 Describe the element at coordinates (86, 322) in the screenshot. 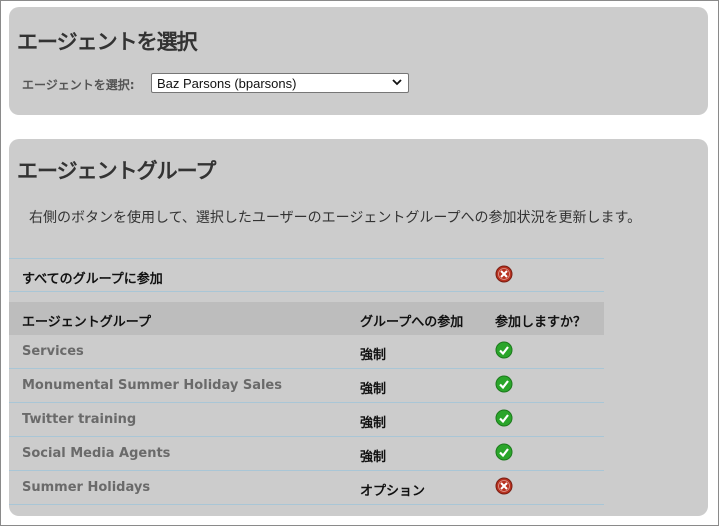

I see `column-header-group: エージェントグループ` at that location.